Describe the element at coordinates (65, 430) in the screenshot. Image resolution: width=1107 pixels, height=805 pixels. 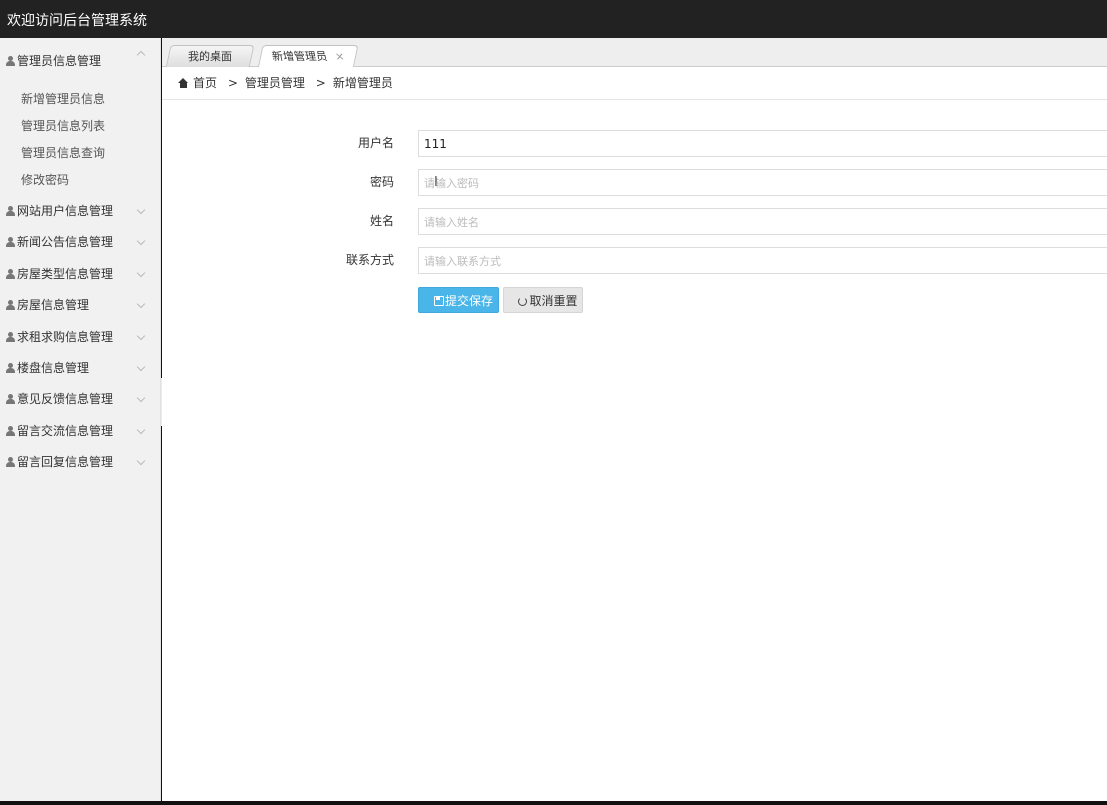
I see `menu-head-label: 留言交流信息管理` at that location.